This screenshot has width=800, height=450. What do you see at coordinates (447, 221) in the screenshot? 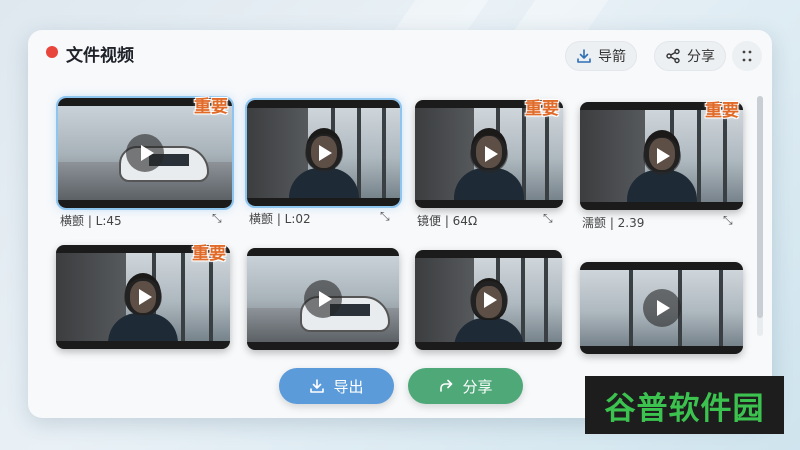
I see `video-caption: 镜便 | 64Ω` at bounding box center [447, 221].